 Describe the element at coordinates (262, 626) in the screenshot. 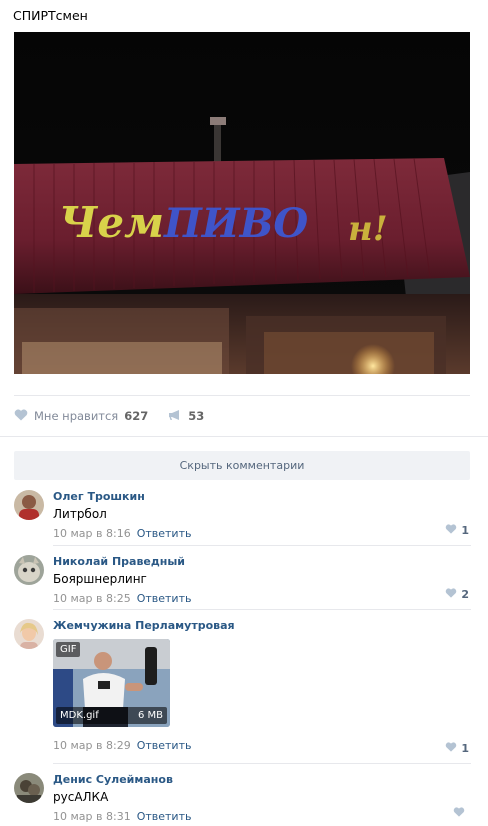

I see `comment-author: Жемчужина Перламутровая` at that location.